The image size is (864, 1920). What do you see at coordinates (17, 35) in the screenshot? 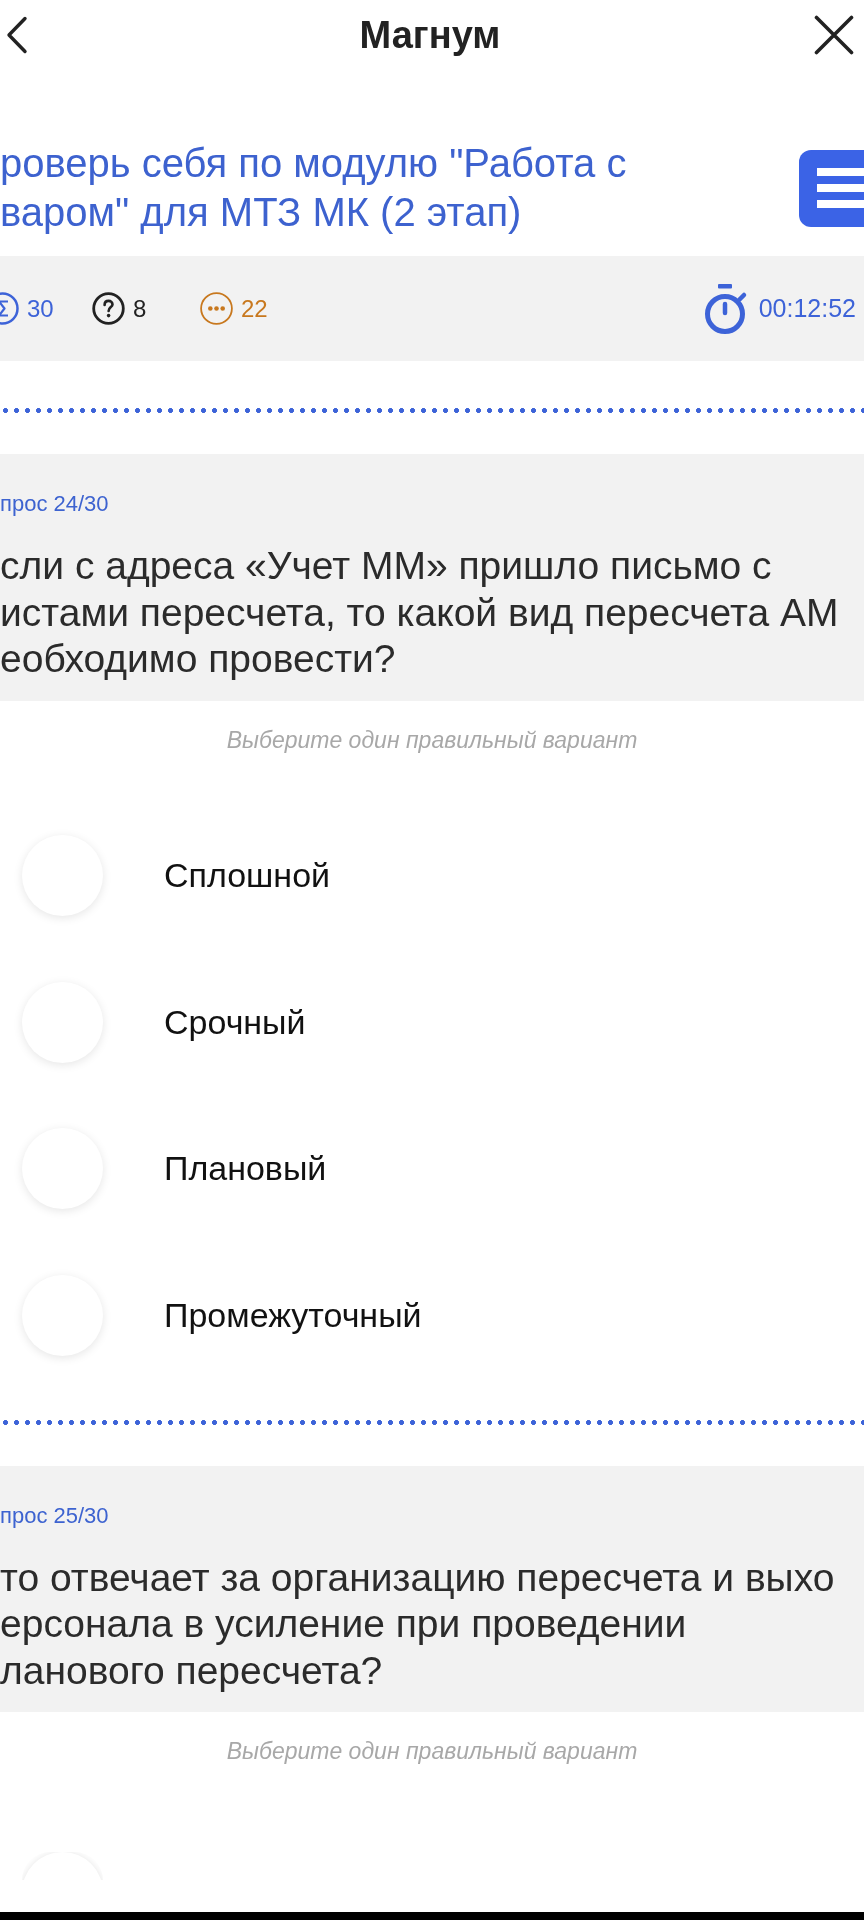
I see `back-icon` at bounding box center [17, 35].